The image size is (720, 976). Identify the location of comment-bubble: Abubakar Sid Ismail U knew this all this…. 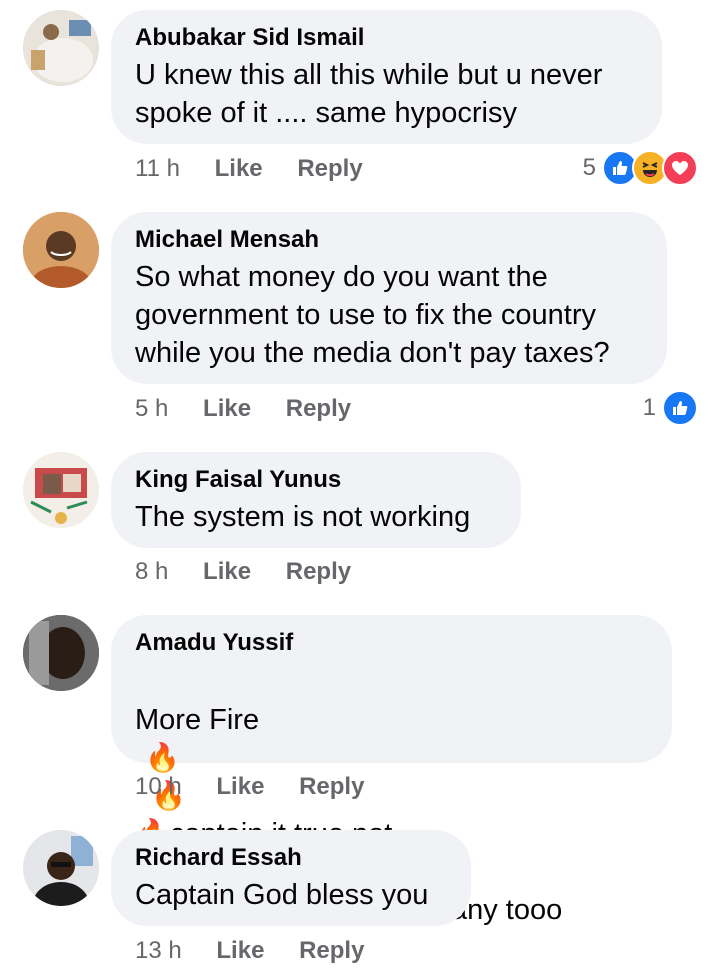
(386, 77).